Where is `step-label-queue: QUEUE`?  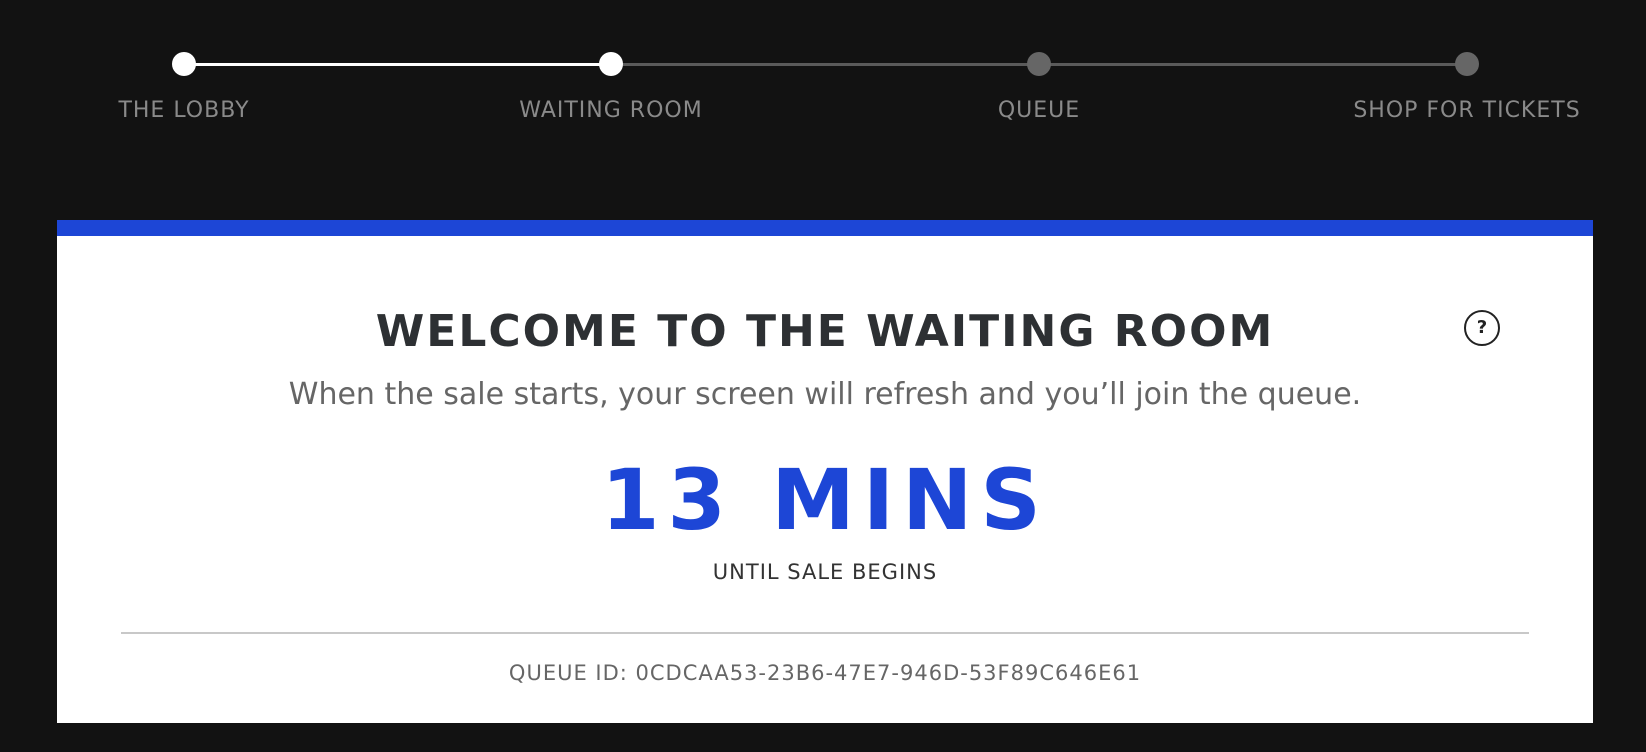
step-label-queue: QUEUE is located at coordinates (1039, 110).